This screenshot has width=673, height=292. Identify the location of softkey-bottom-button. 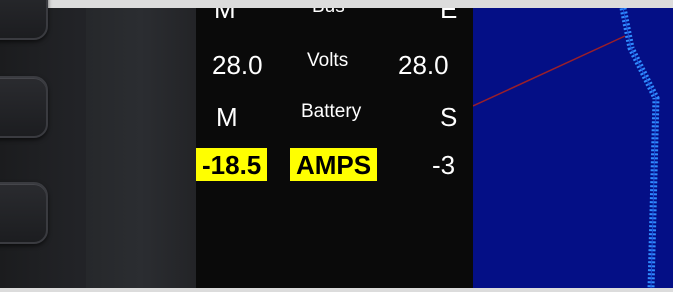
(24, 213).